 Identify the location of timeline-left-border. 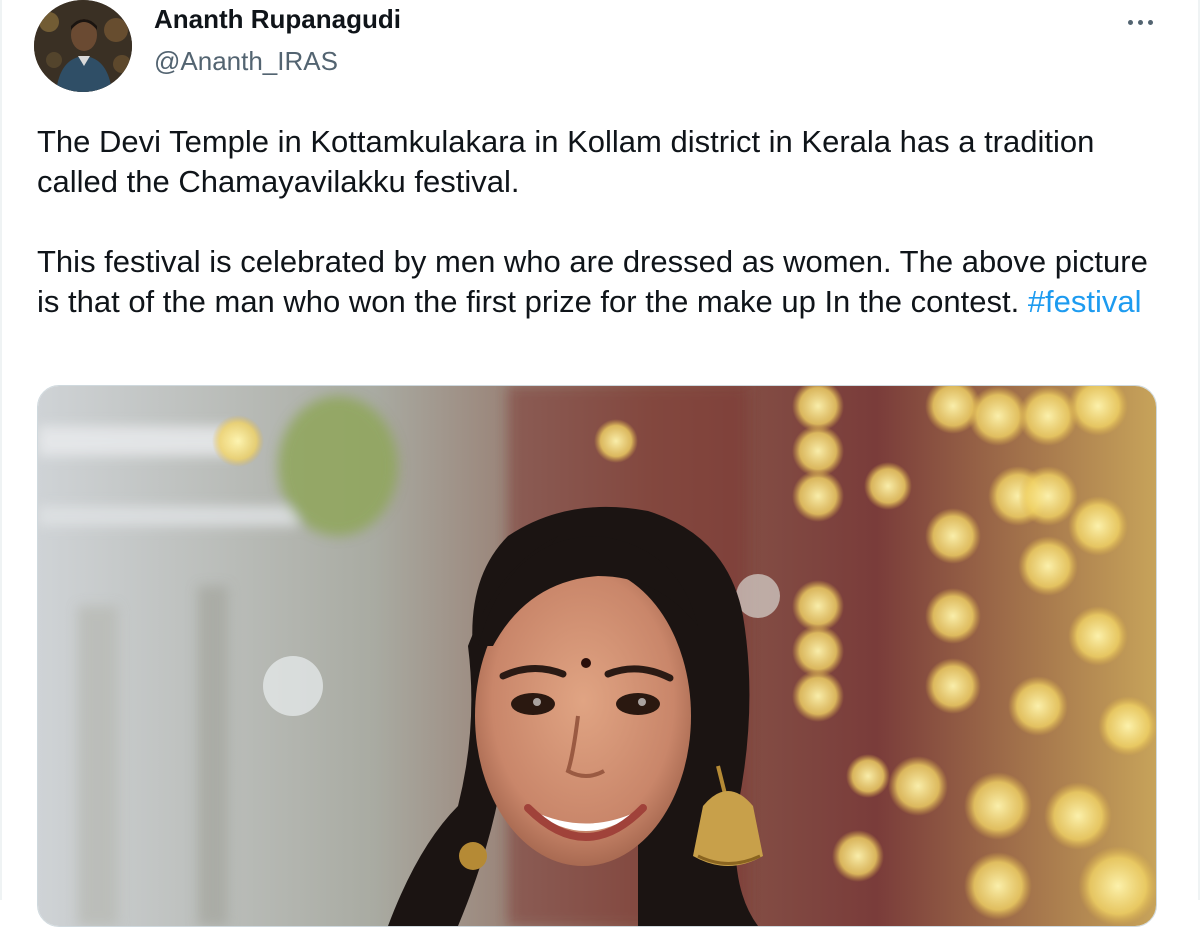
(1, 450).